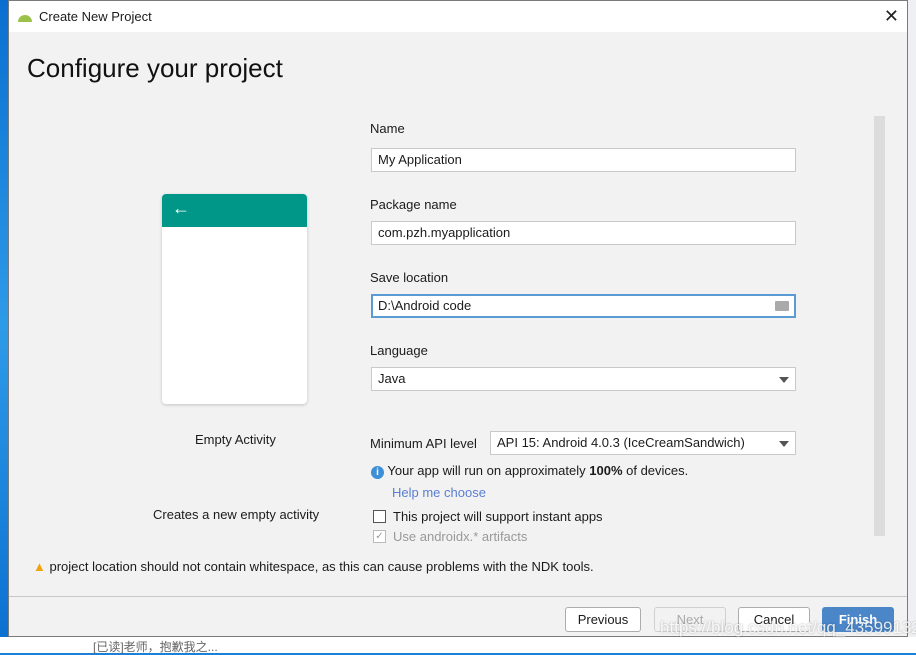 This screenshot has width=916, height=655. I want to click on info-percent: 100%, so click(606, 470).